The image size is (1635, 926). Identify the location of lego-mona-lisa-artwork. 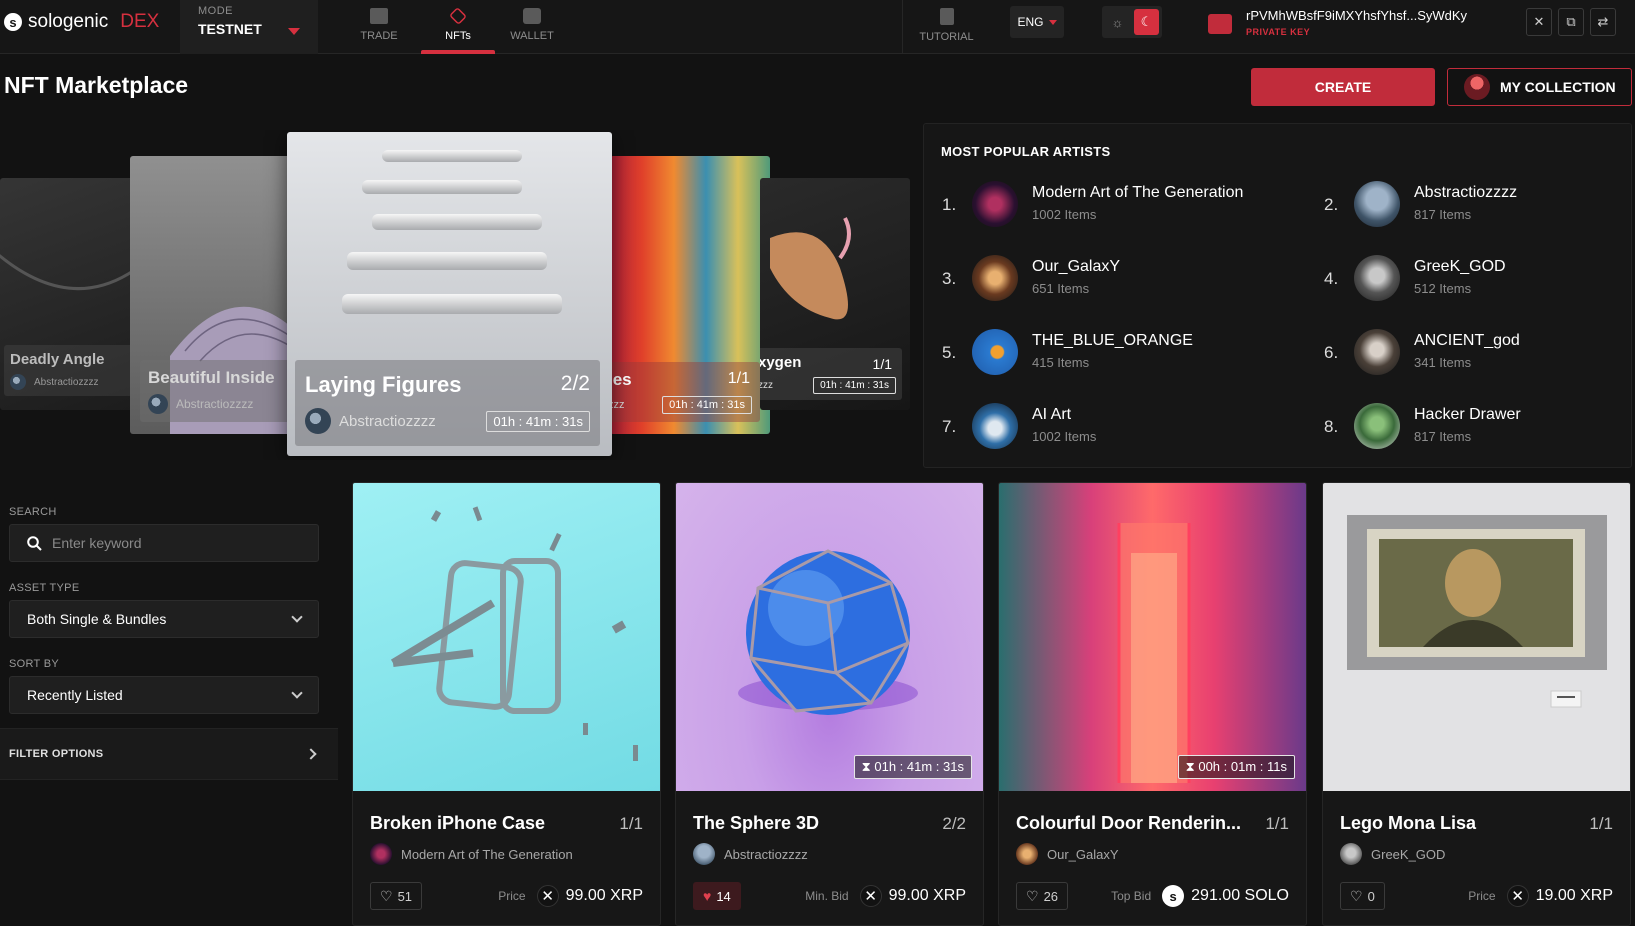
(1477, 611).